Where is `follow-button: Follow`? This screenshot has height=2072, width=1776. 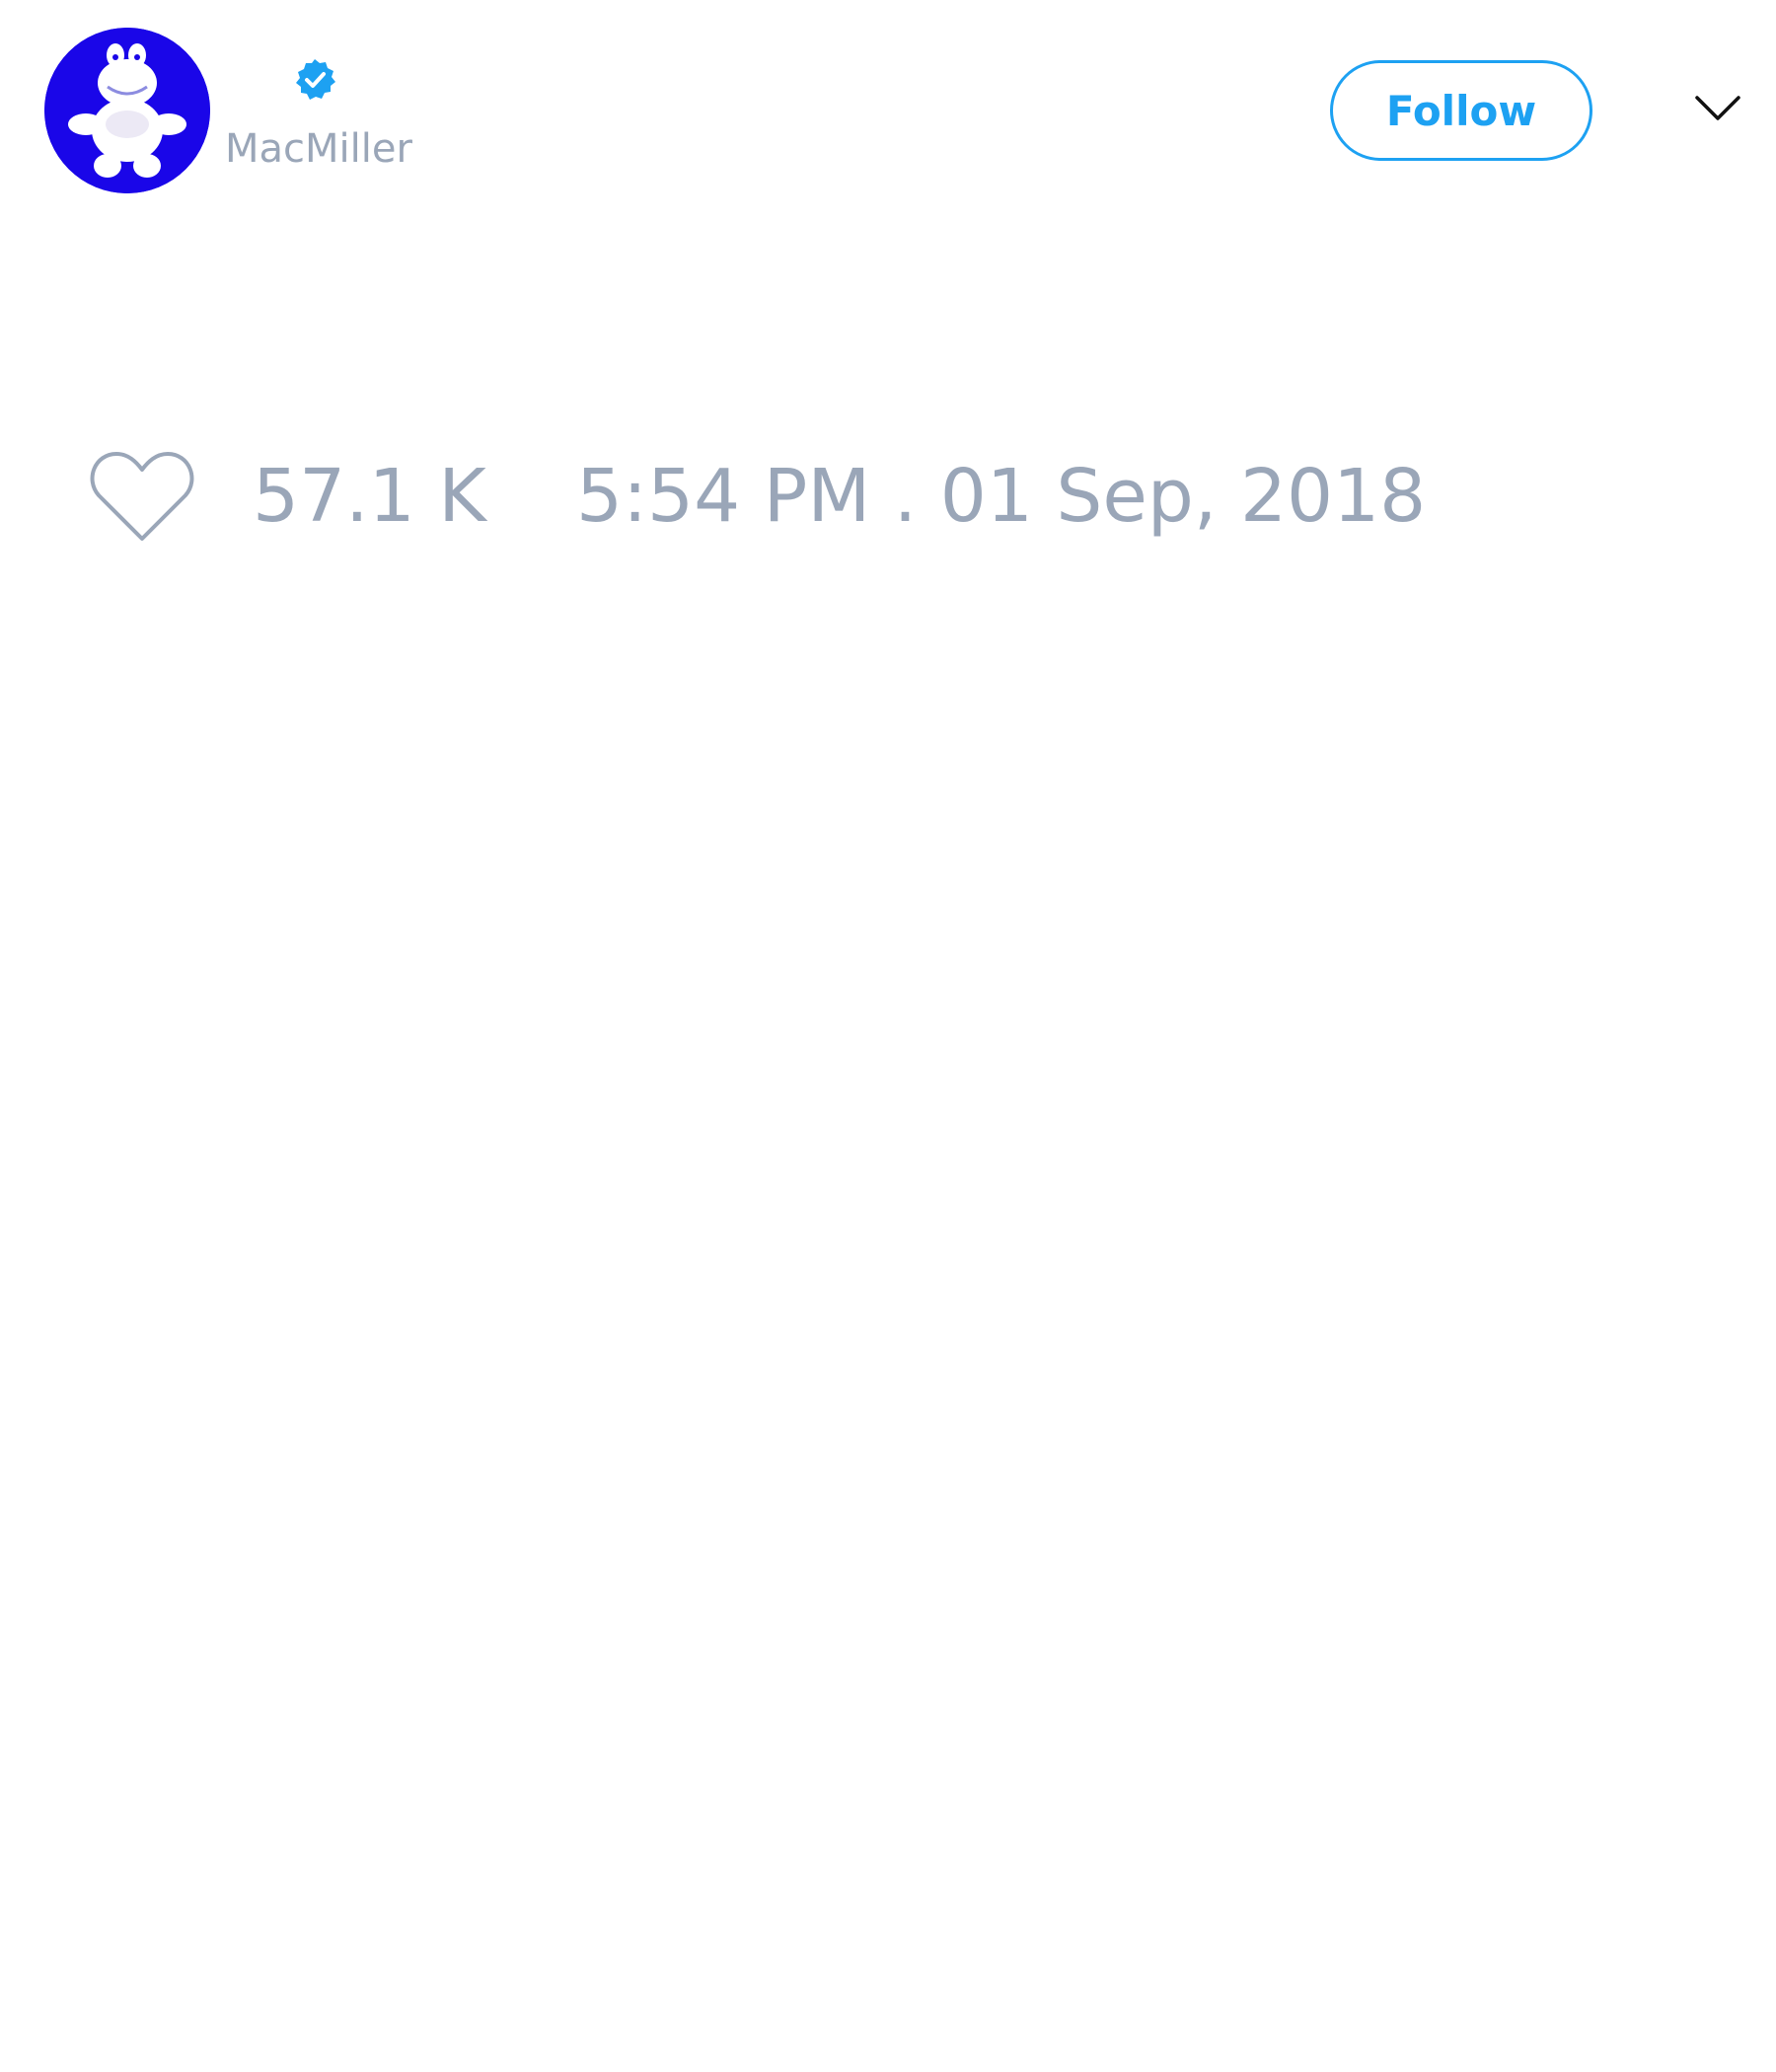 follow-button: Follow is located at coordinates (1461, 111).